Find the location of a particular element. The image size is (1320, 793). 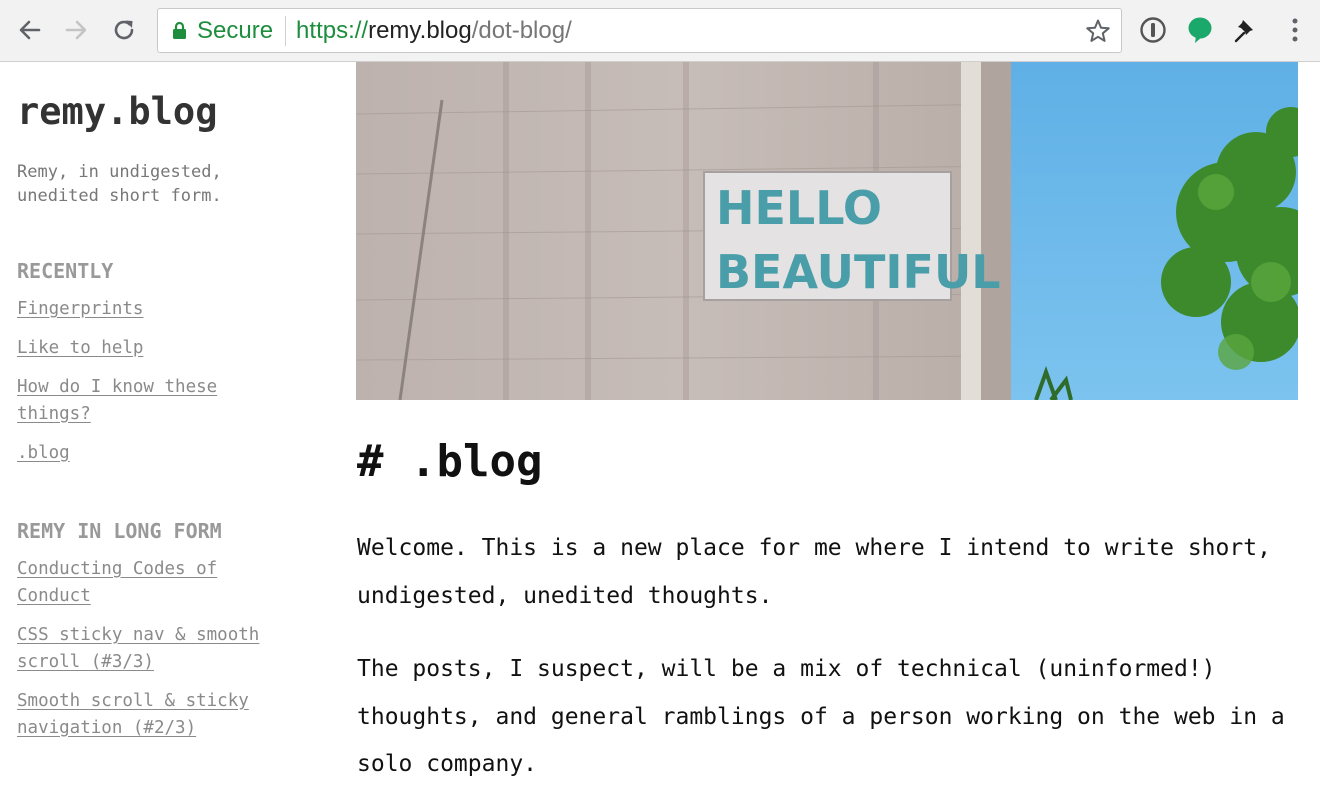

back-button is located at coordinates (30, 30).